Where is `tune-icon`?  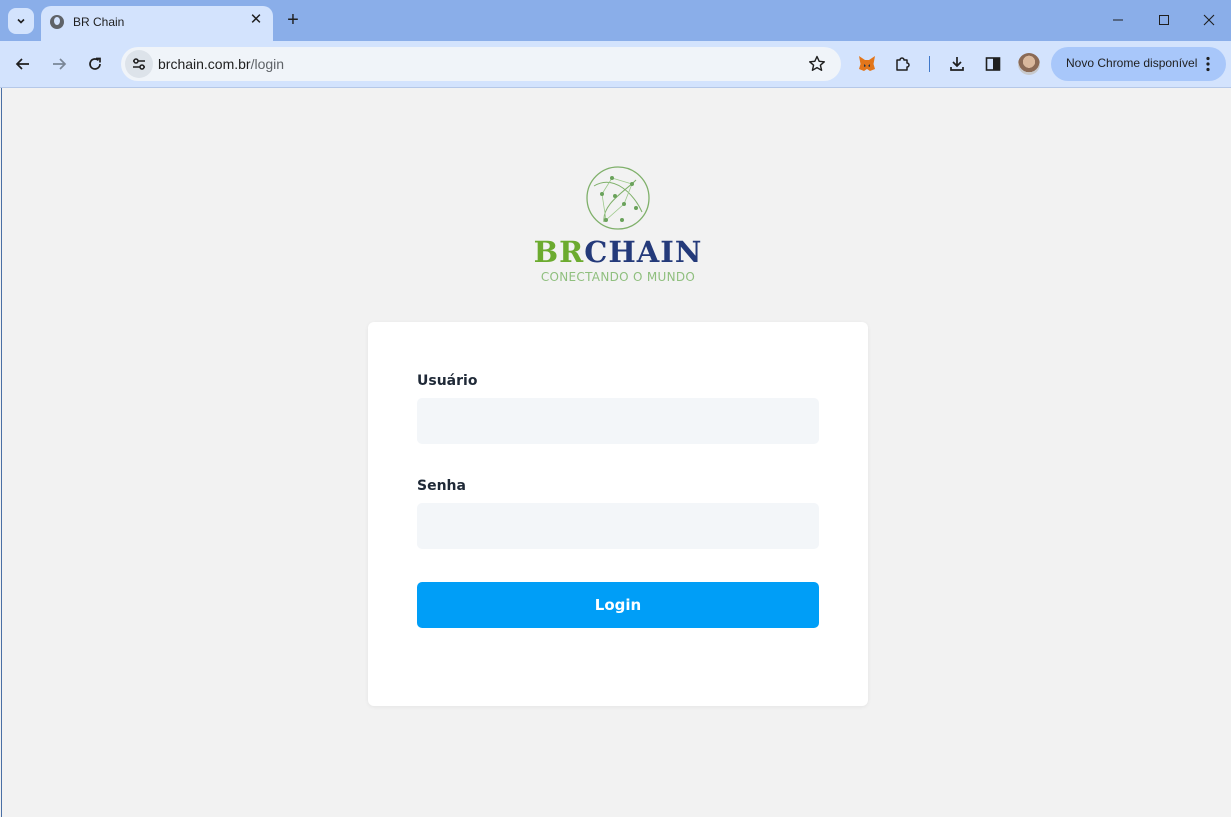
tune-icon is located at coordinates (139, 64).